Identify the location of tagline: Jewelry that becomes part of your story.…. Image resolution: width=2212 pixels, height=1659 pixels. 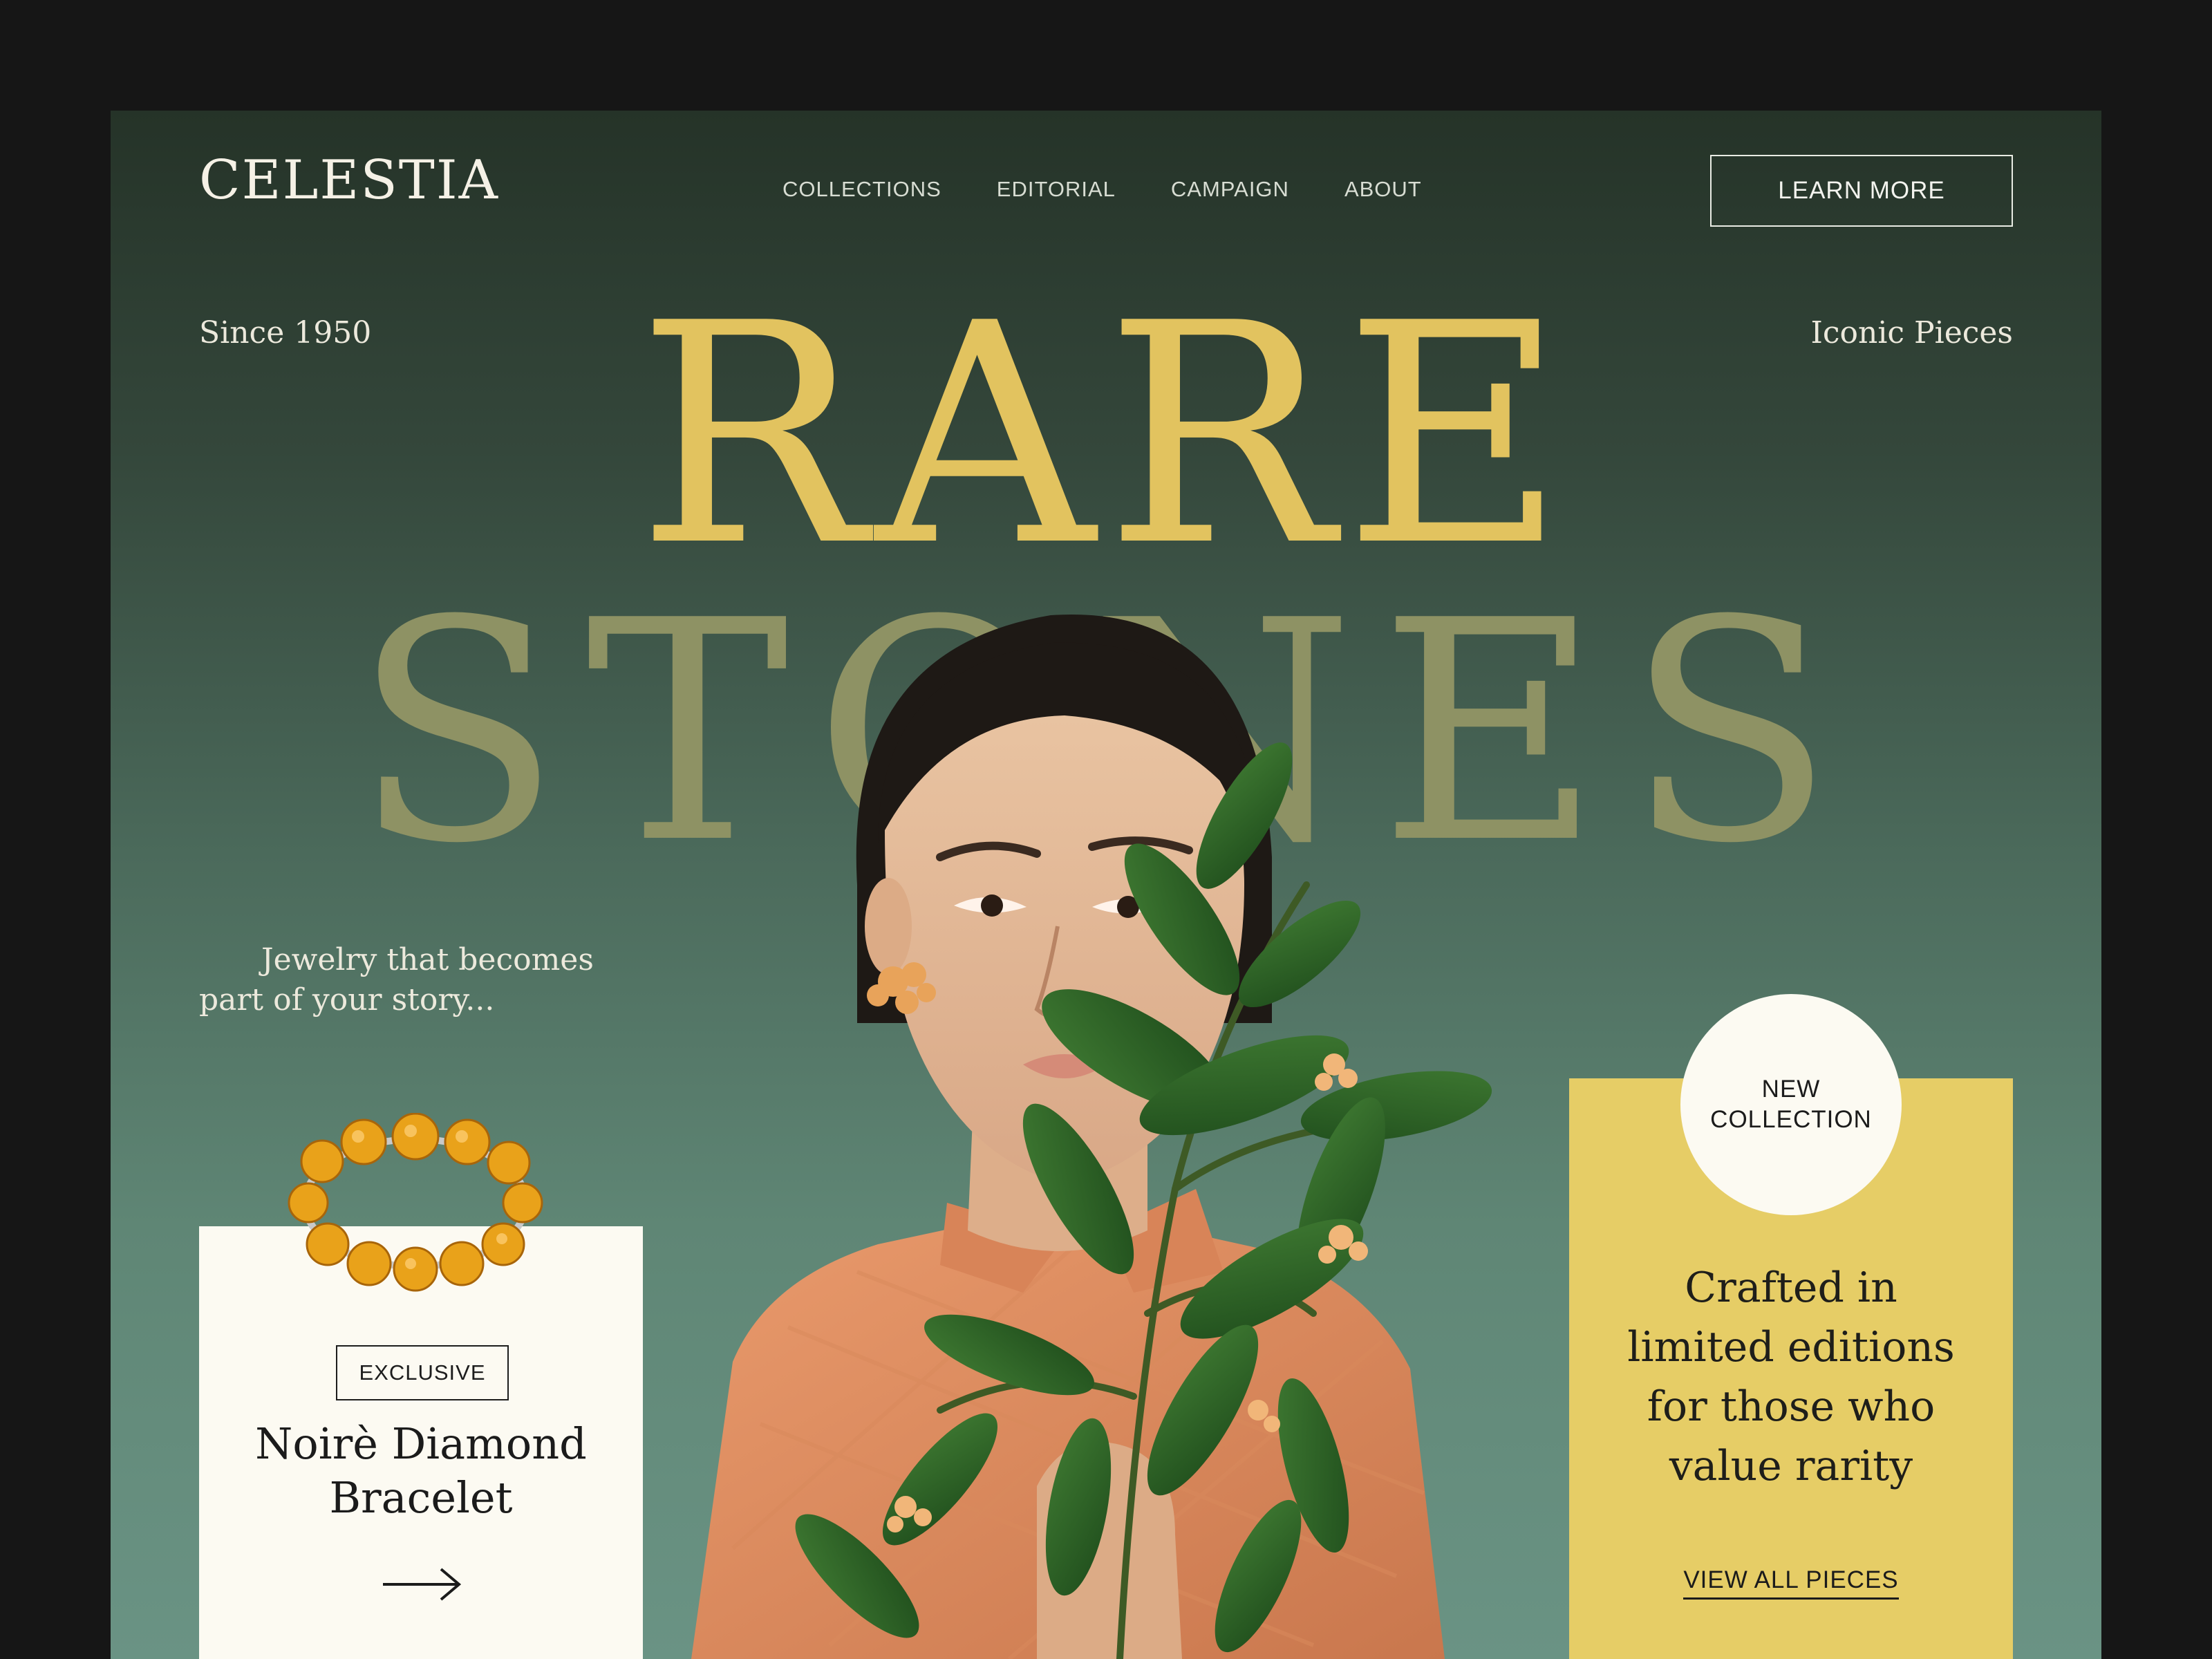
(397, 980).